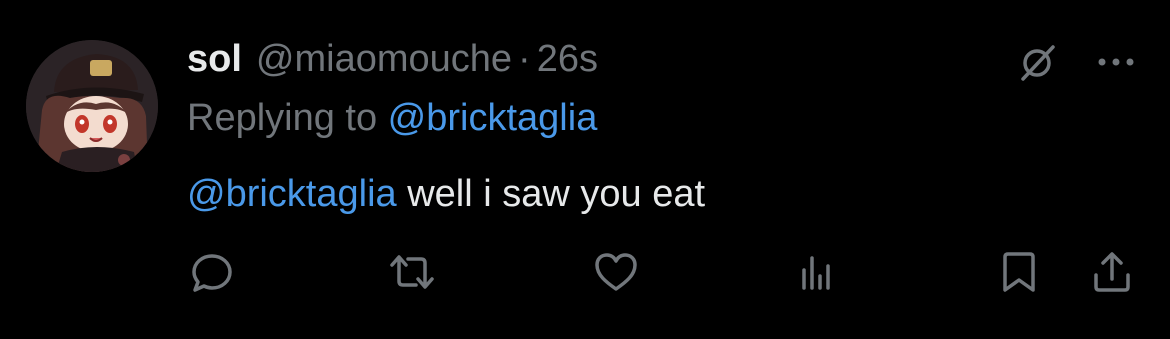 This screenshot has height=339, width=1170. I want to click on replying-to-label: Replying to, so click(287, 118).